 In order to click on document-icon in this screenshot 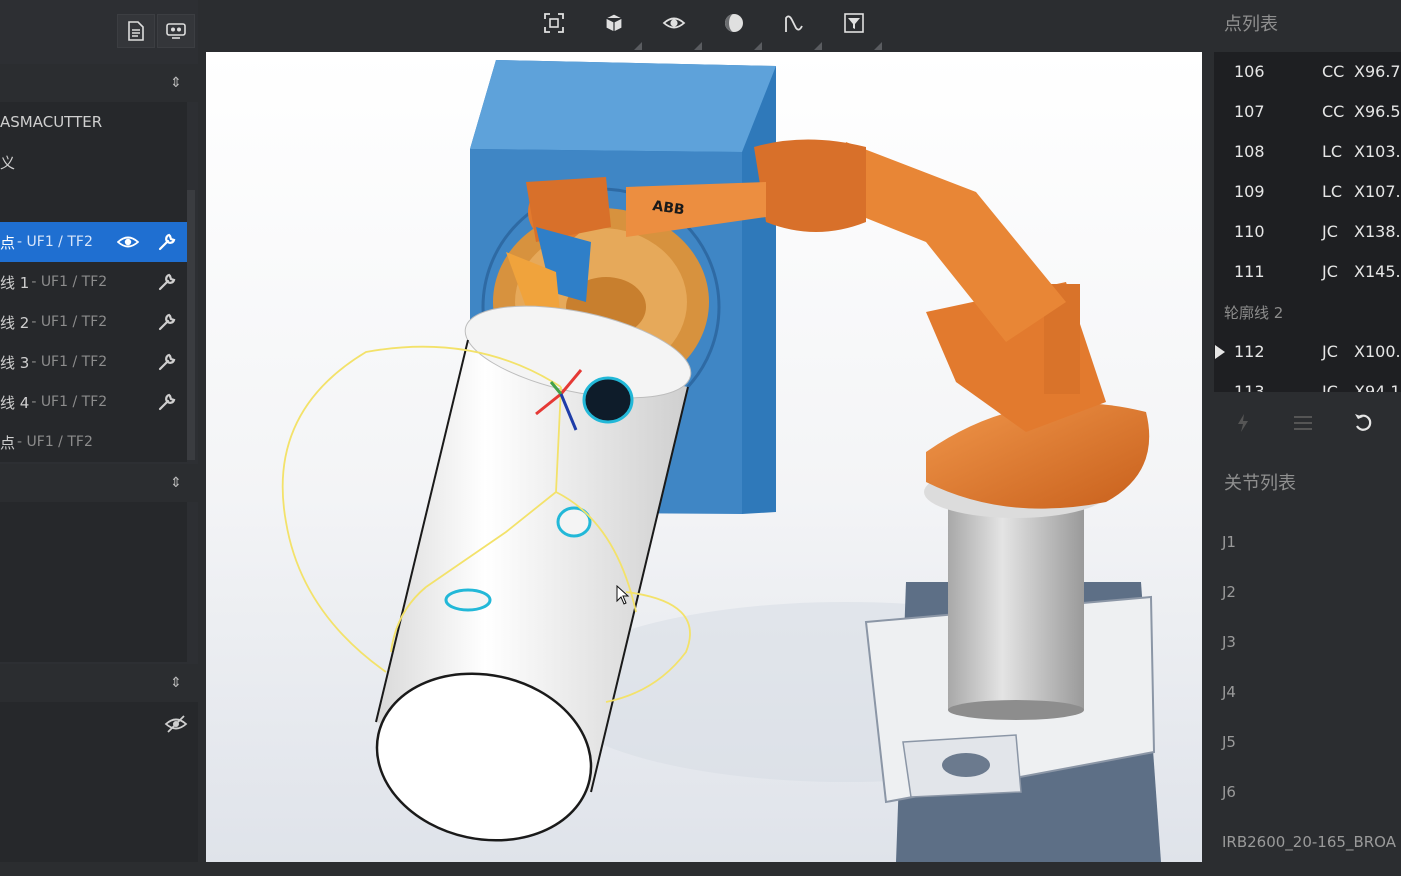, I will do `click(136, 31)`.